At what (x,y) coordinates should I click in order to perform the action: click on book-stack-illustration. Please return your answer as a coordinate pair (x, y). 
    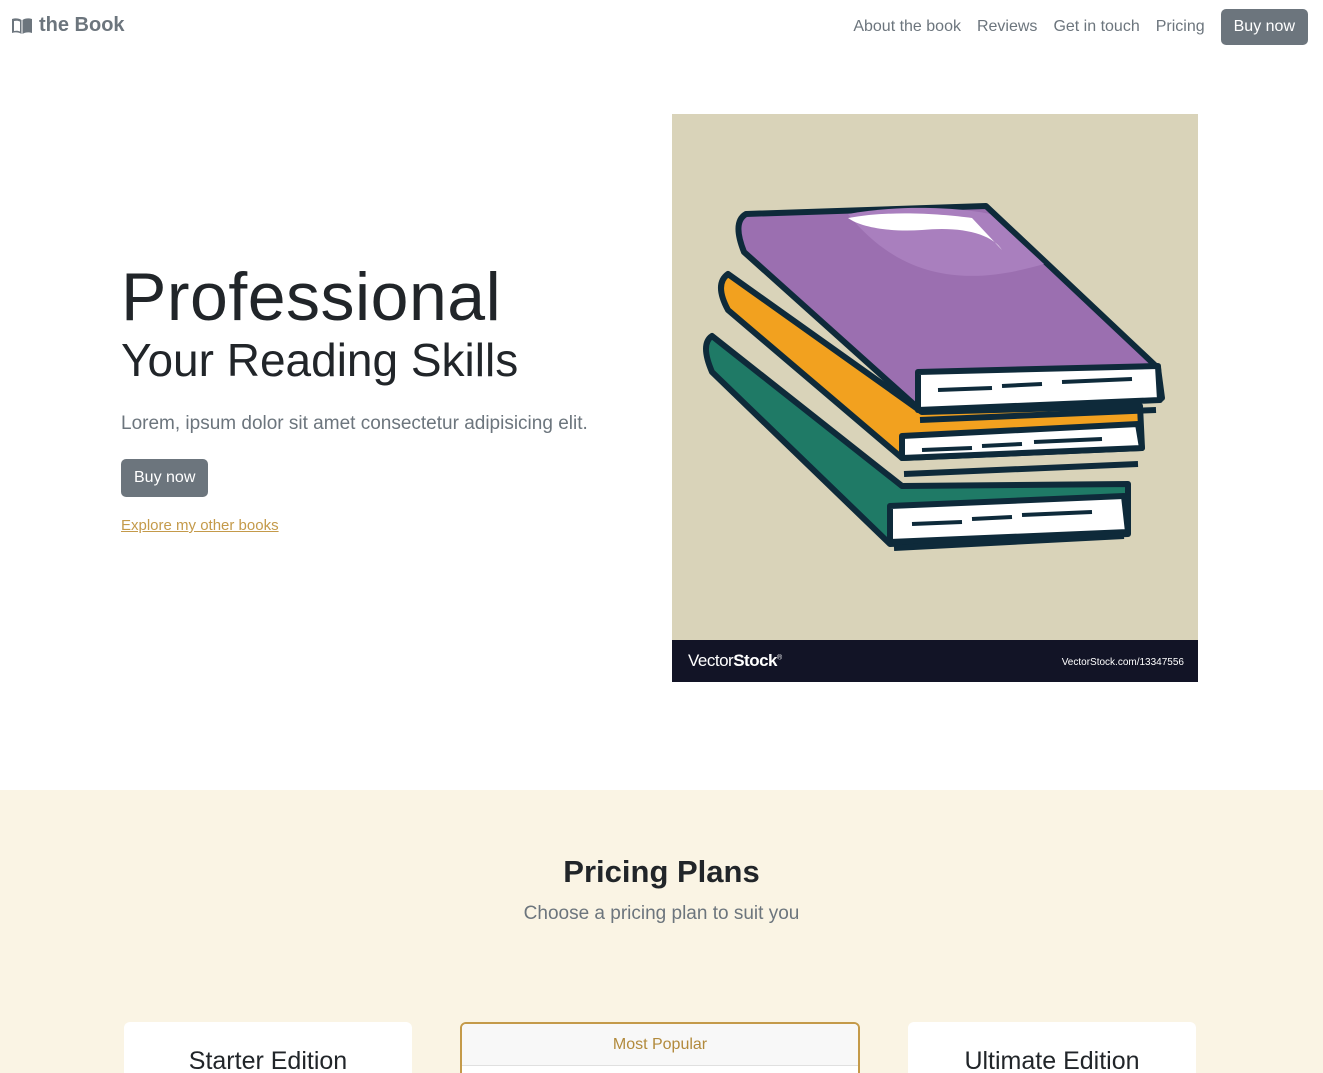
    Looking at the image, I should click on (934, 377).